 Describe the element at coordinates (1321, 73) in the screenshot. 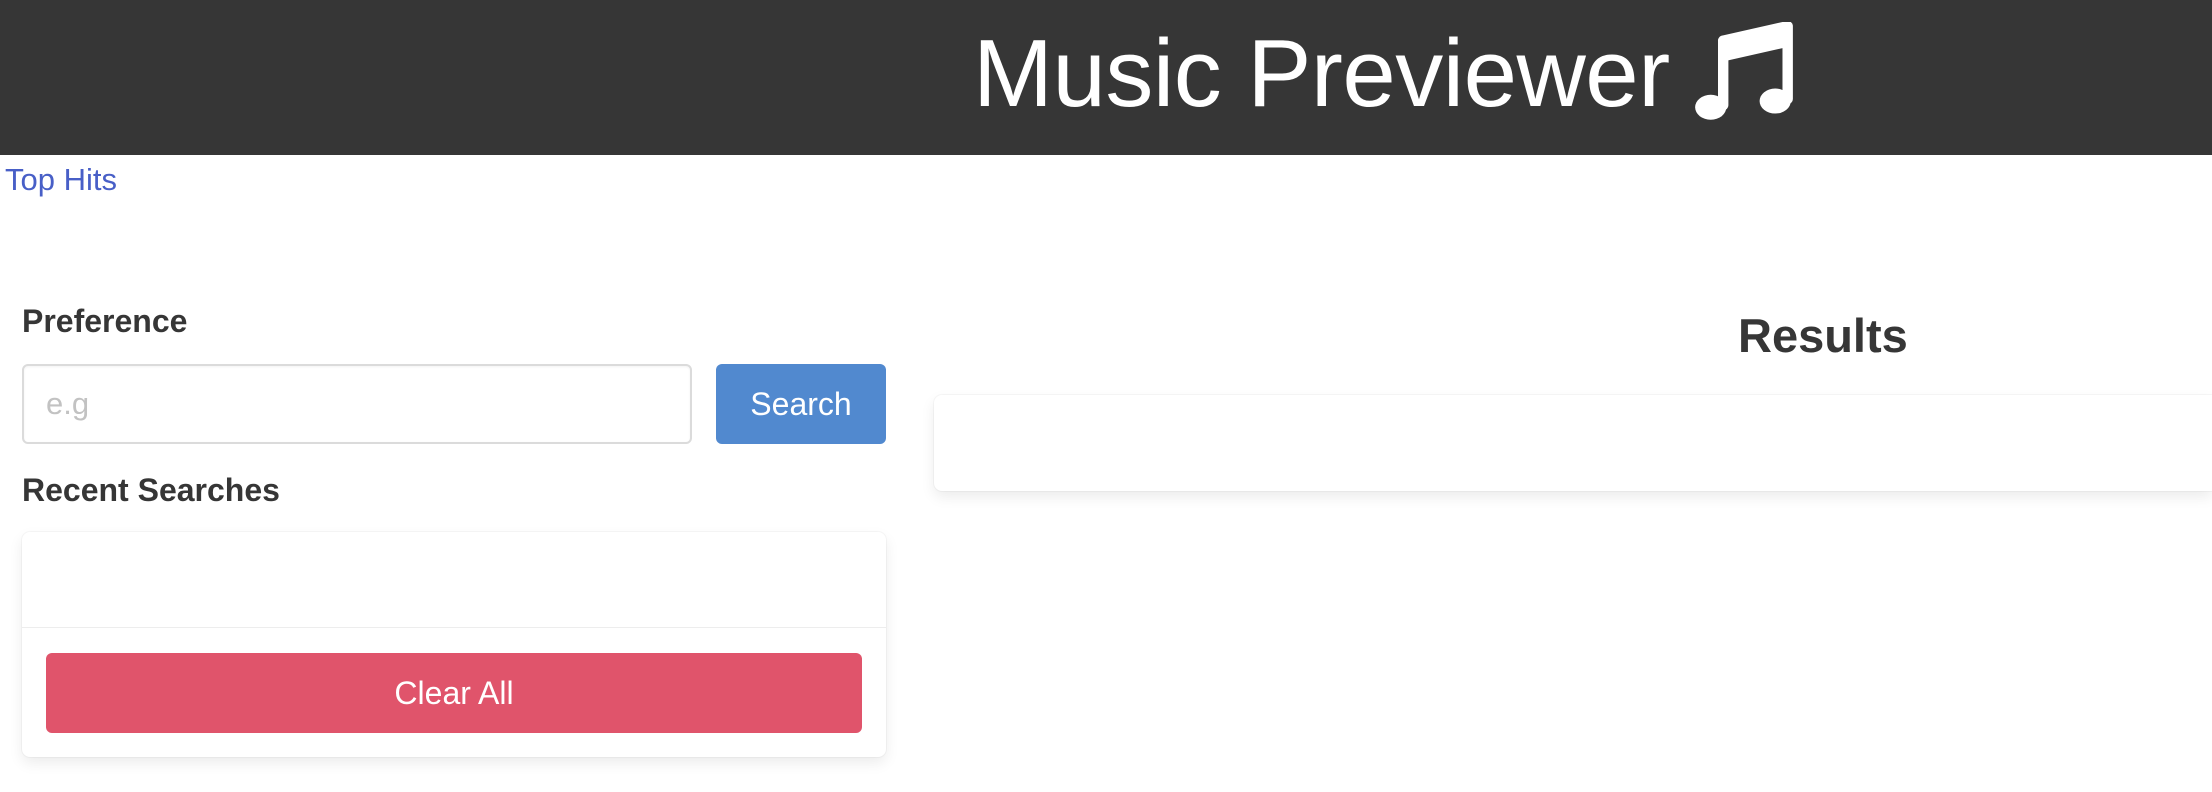

I see `app-title: Music Previewer` at that location.